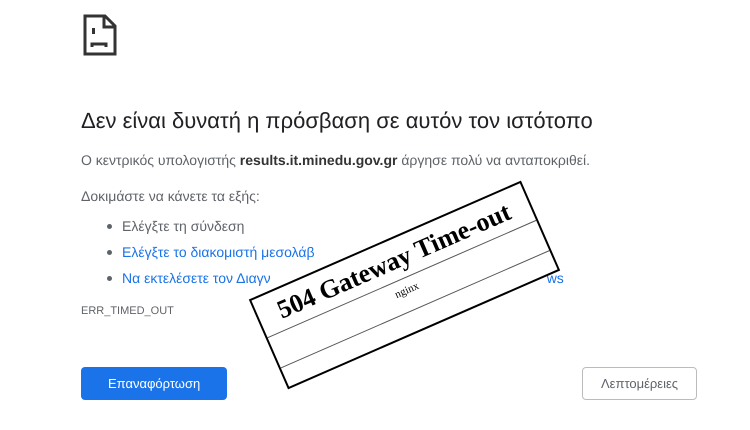 The width and height of the screenshot is (750, 430). I want to click on error-message: Ο κεντρικός υπολογιστής results.it.minedu.gov.gr άργησε πολύ να ανταποκριθεί., so click(336, 160).